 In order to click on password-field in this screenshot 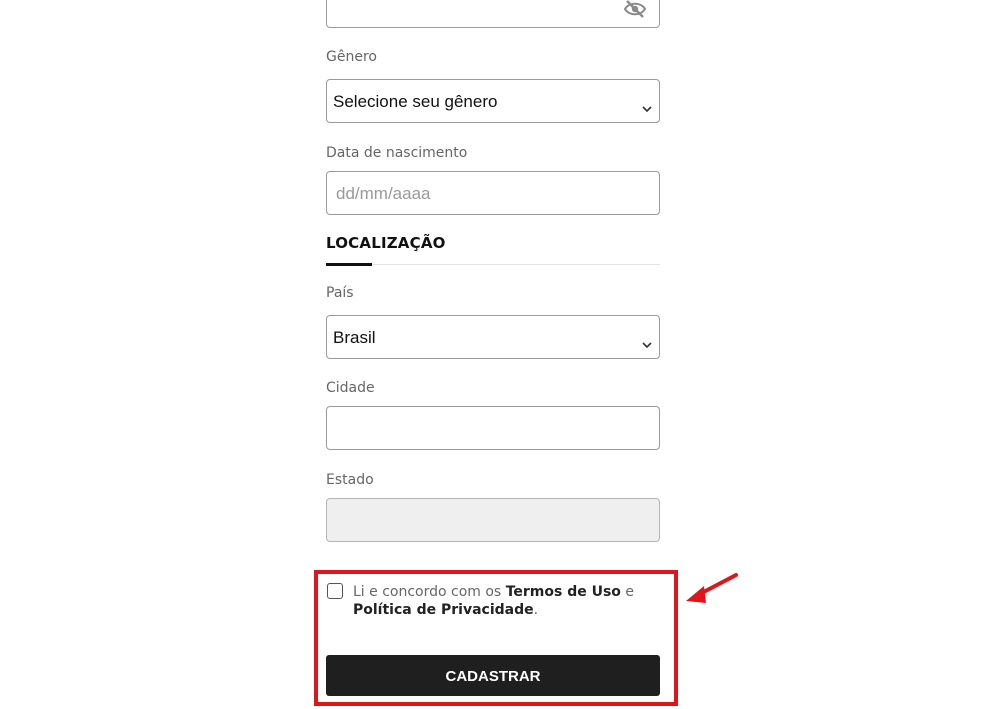, I will do `click(493, 14)`.